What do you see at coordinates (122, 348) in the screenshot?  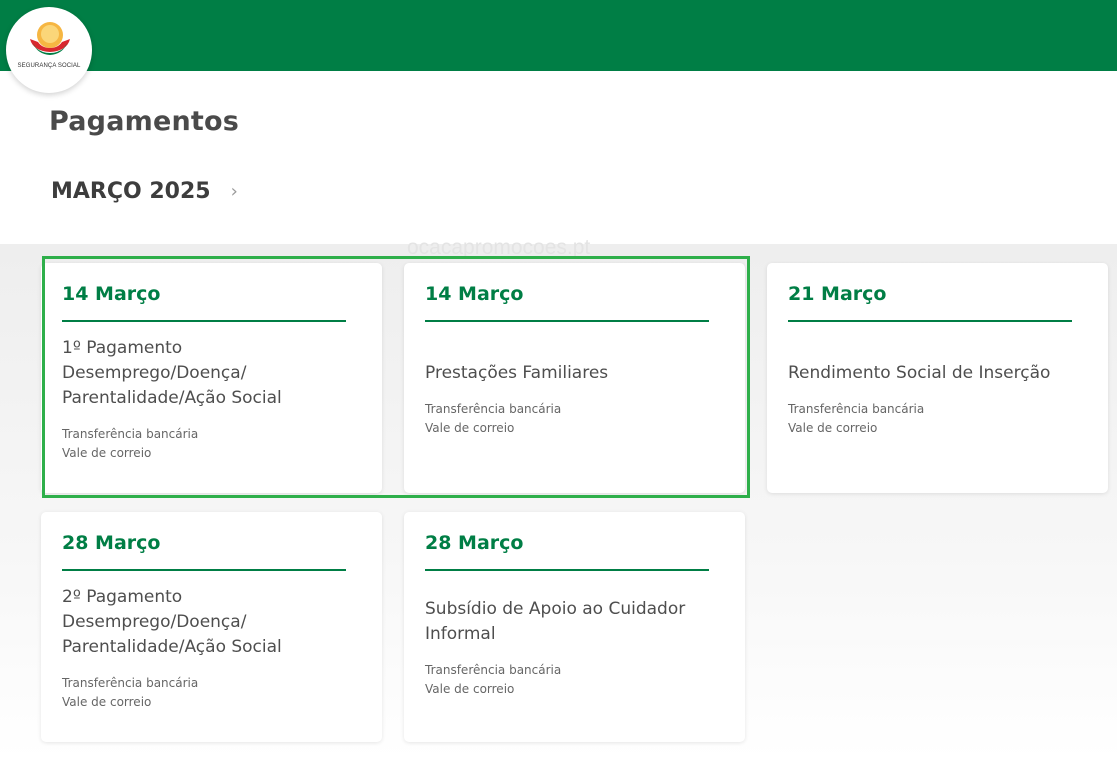 I see `card-title-line: 1º Pagamento` at bounding box center [122, 348].